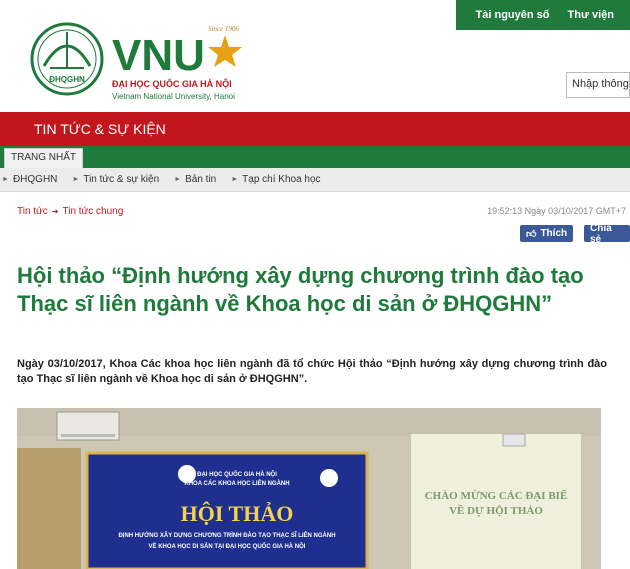  I want to click on university-name-vi: ĐẠI HỌC QUỐC GIA HÀ NỘI, so click(172, 83).